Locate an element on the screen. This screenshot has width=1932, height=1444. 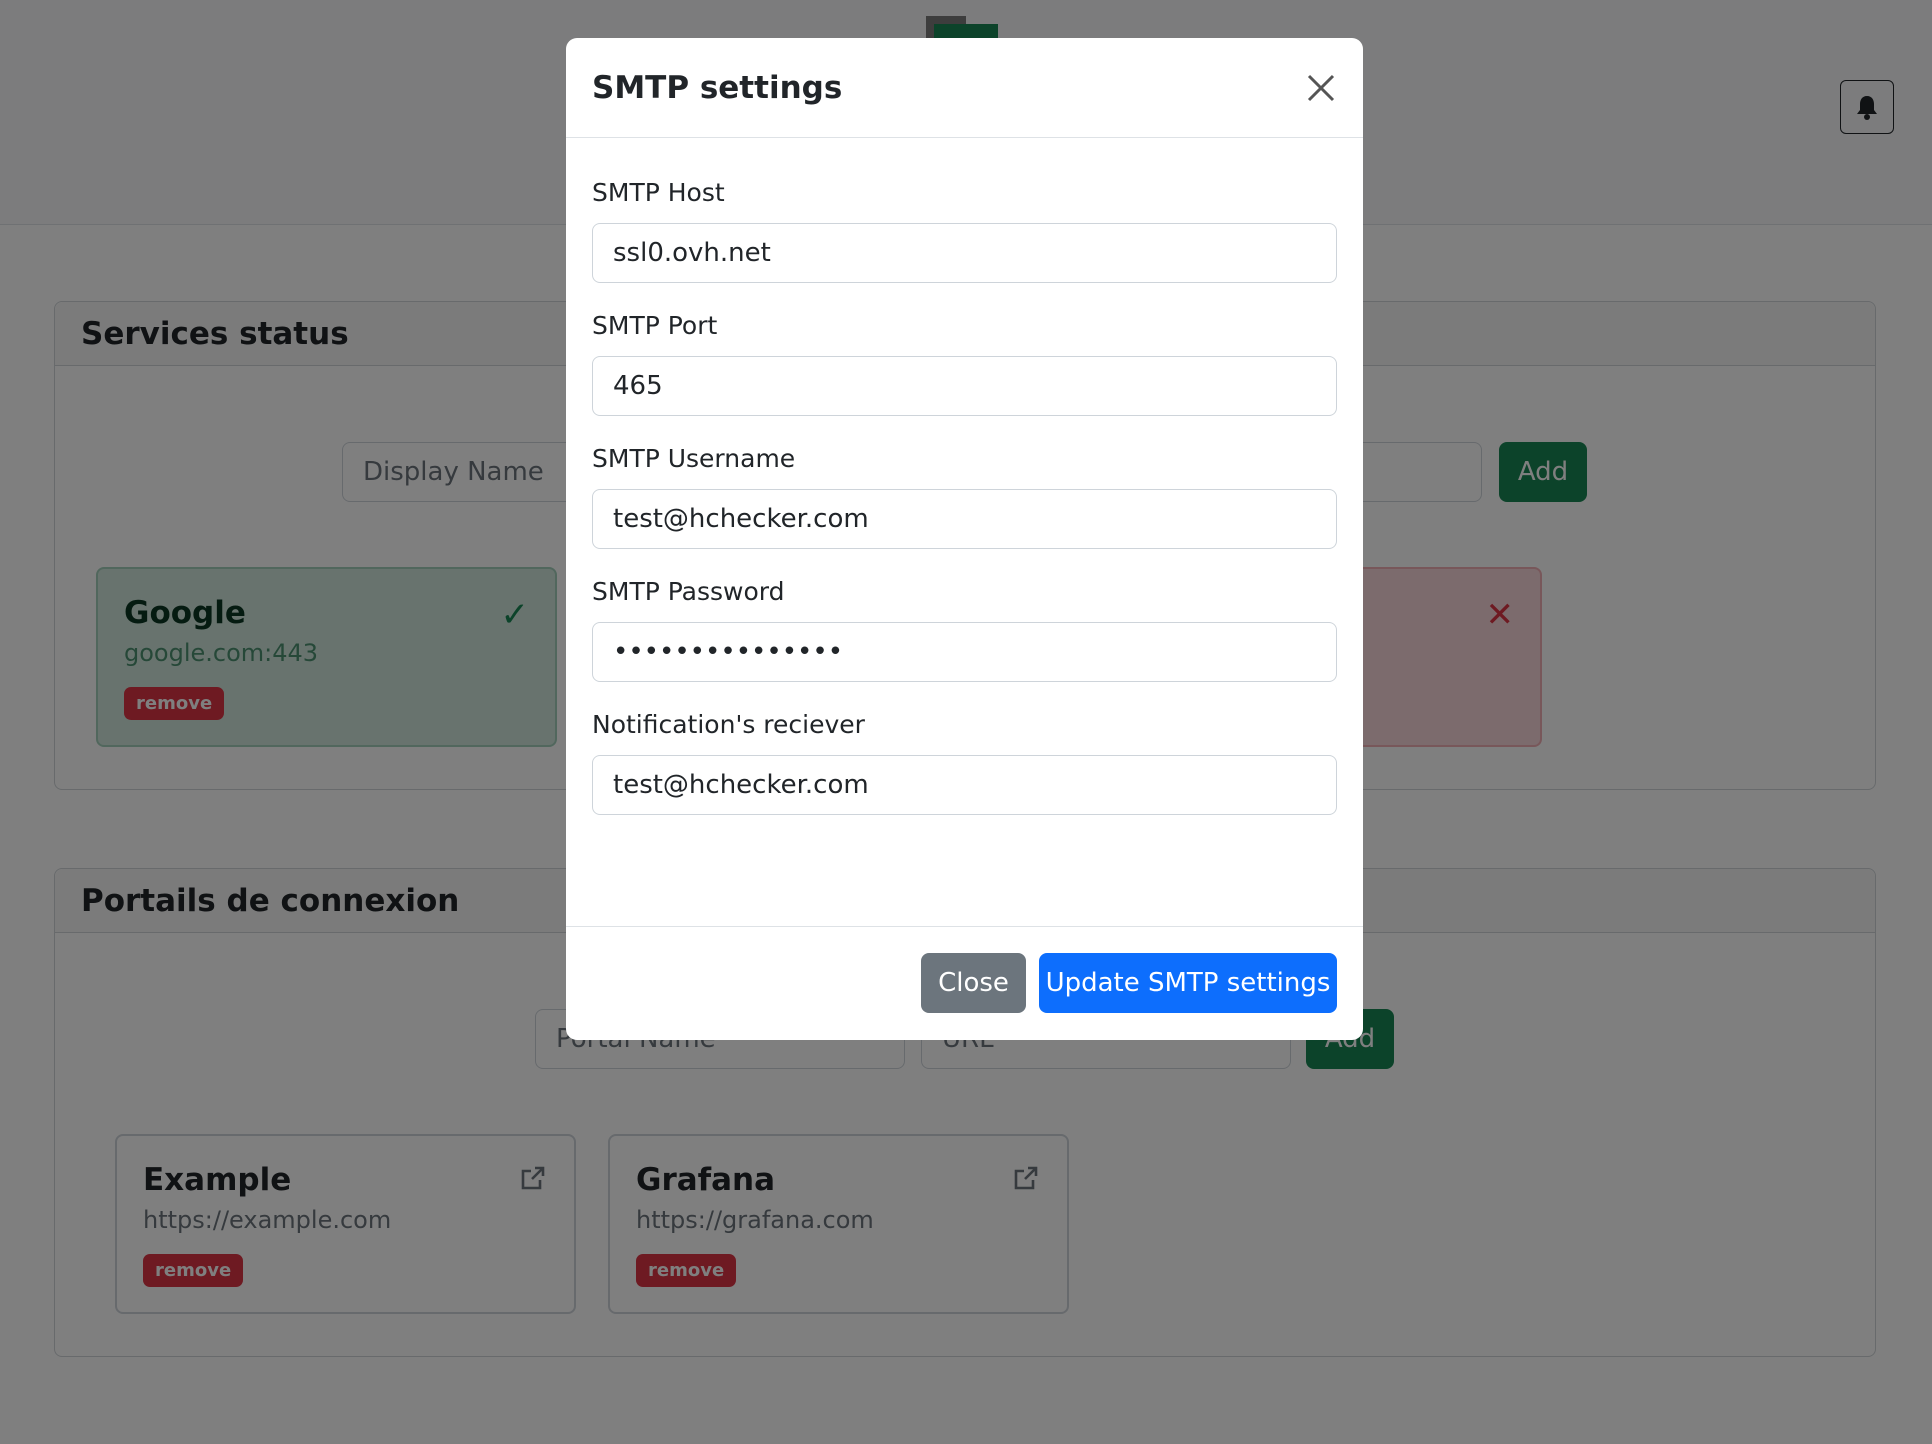
close-icon is located at coordinates (1321, 88).